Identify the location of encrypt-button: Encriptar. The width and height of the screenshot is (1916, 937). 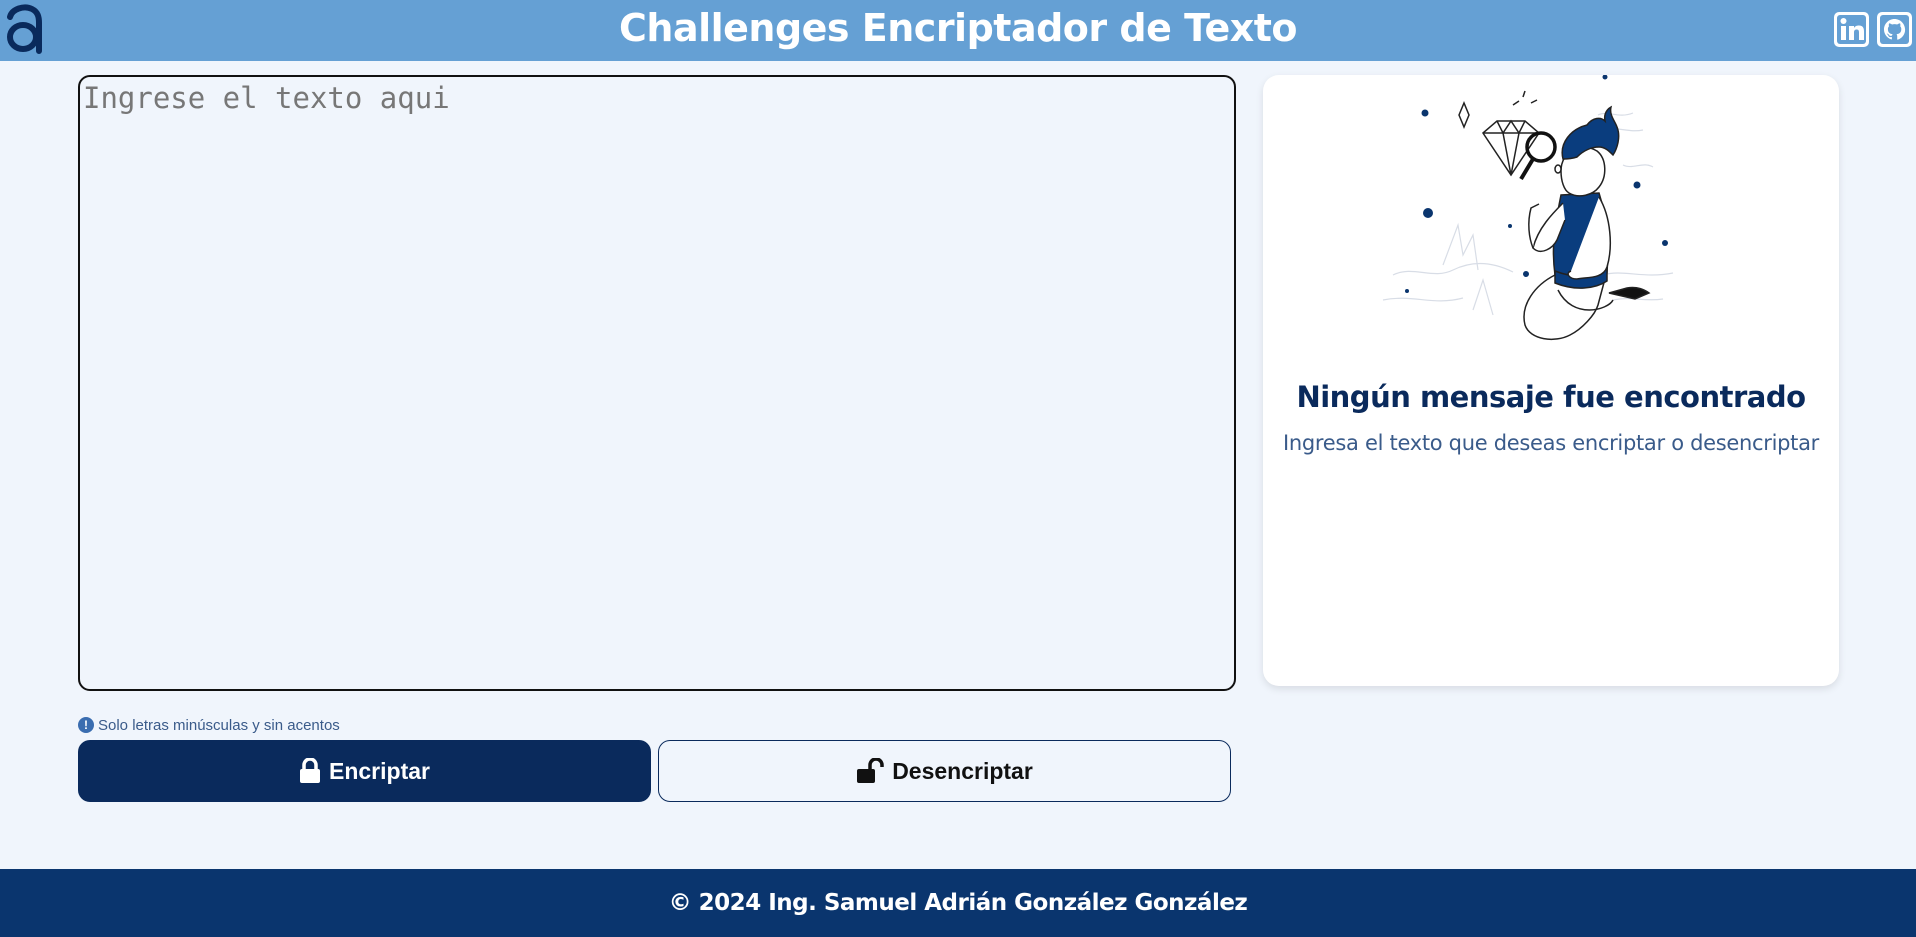
(364, 771).